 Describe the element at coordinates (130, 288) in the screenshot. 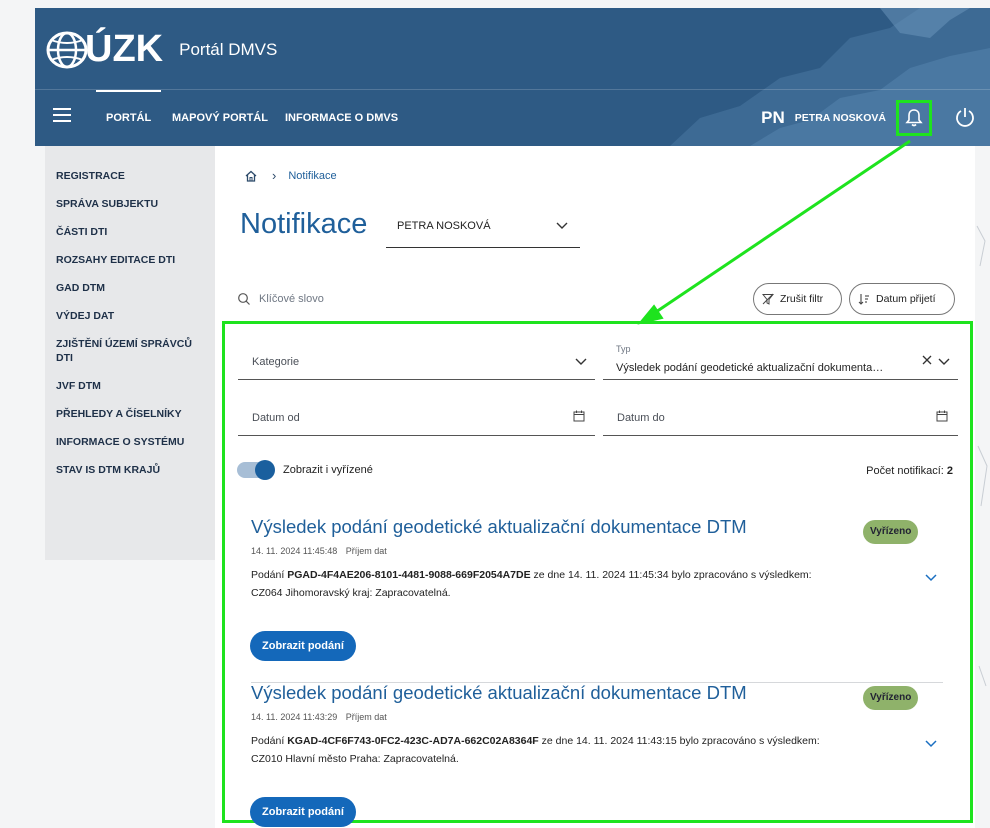

I see `sidebar-item-gad-dtm: GAD DTM` at that location.